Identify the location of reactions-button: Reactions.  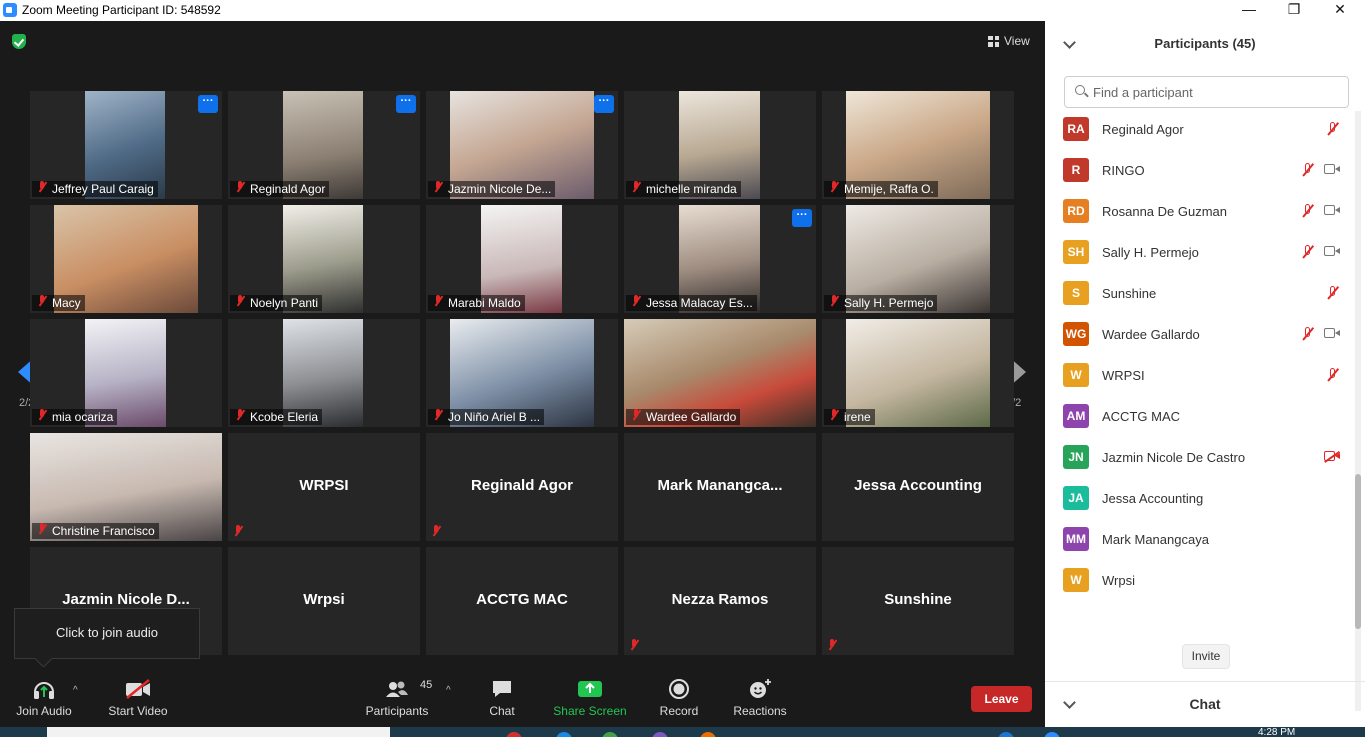
(760, 698).